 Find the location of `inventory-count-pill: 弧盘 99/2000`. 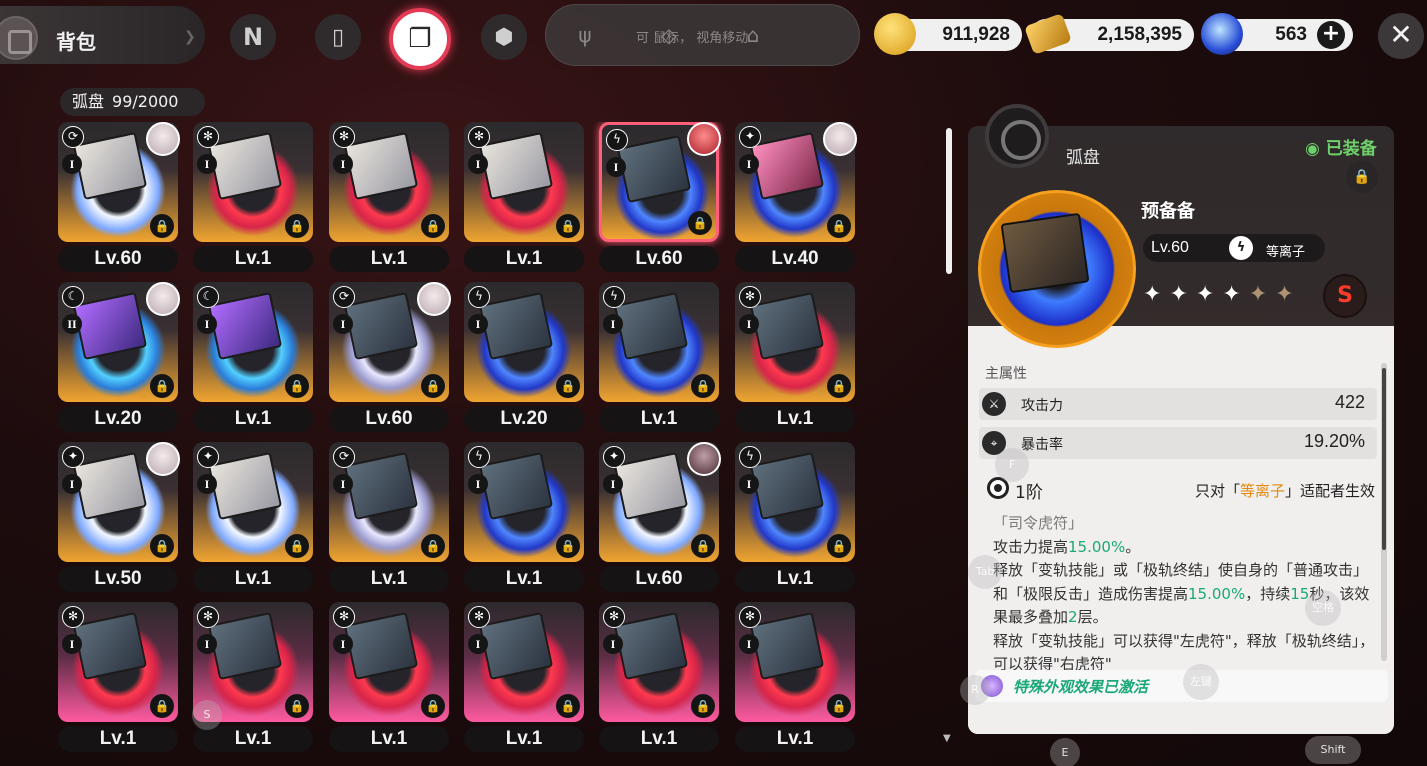

inventory-count-pill: 弧盘 99/2000 is located at coordinates (132, 102).